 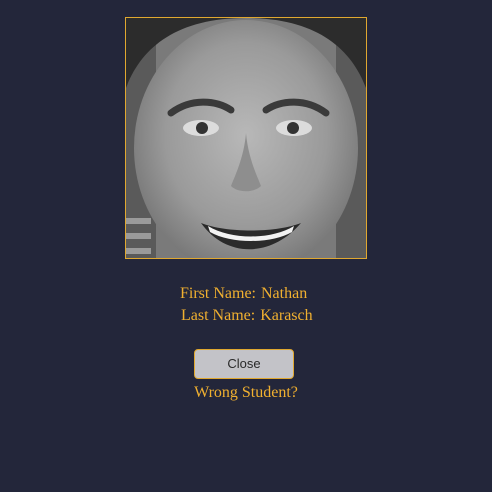 I want to click on last-name-row: Last Name: Karasch, so click(x=247, y=316).